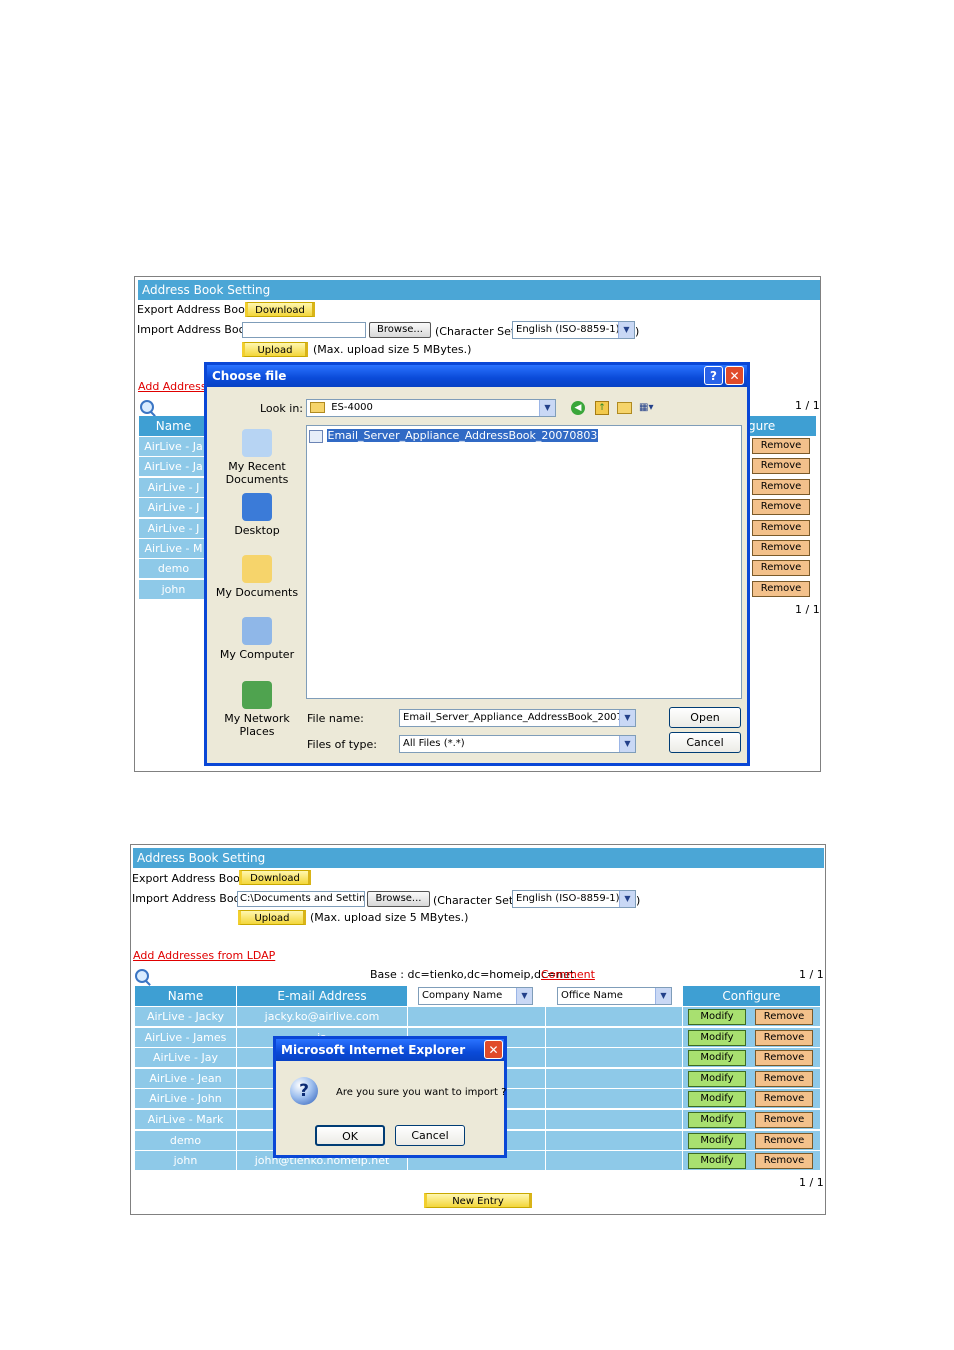 This screenshot has width=954, height=1350. I want to click on import-label: Import Address Book :, so click(198, 329).